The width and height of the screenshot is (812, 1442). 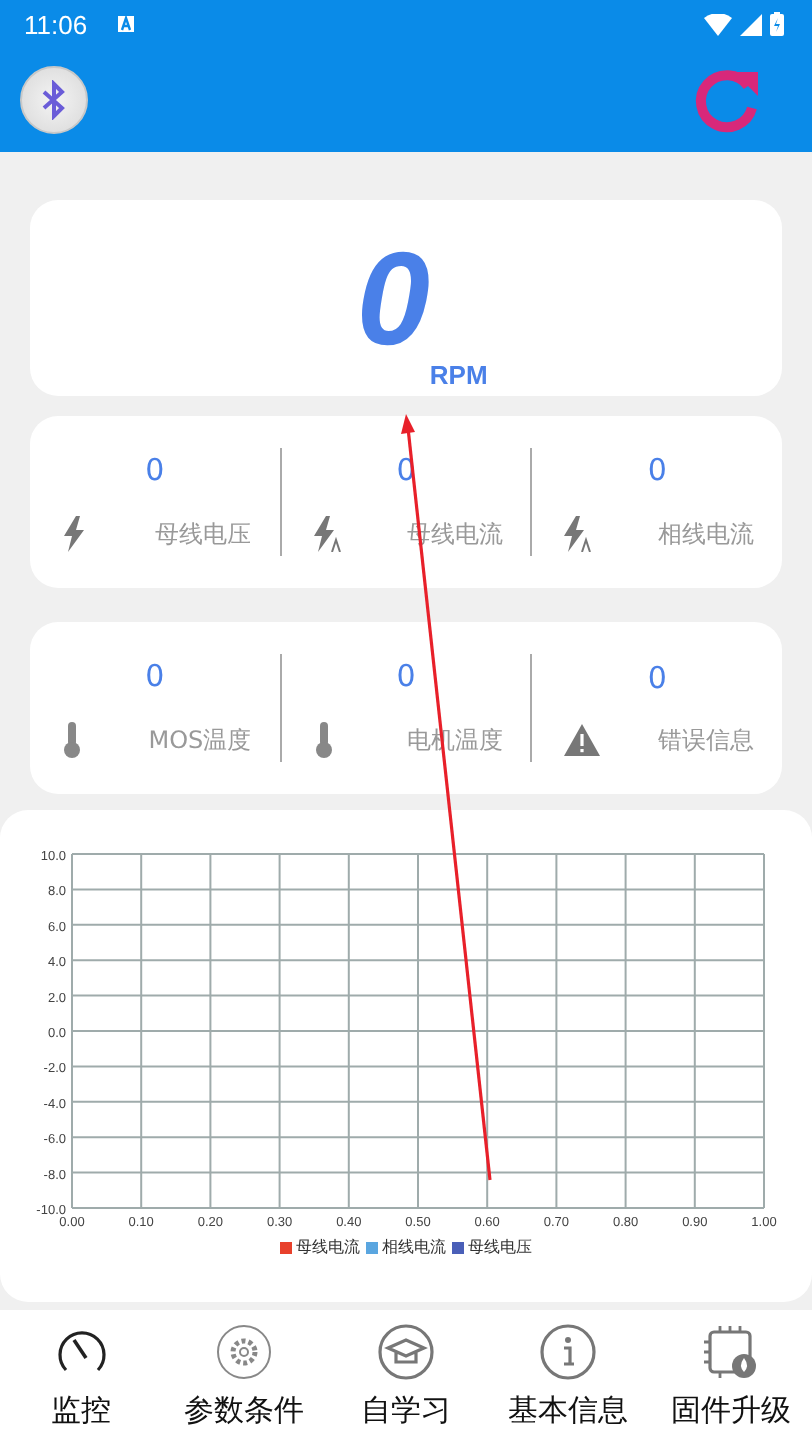 I want to click on legend-label: 母线电流, so click(x=328, y=1247).